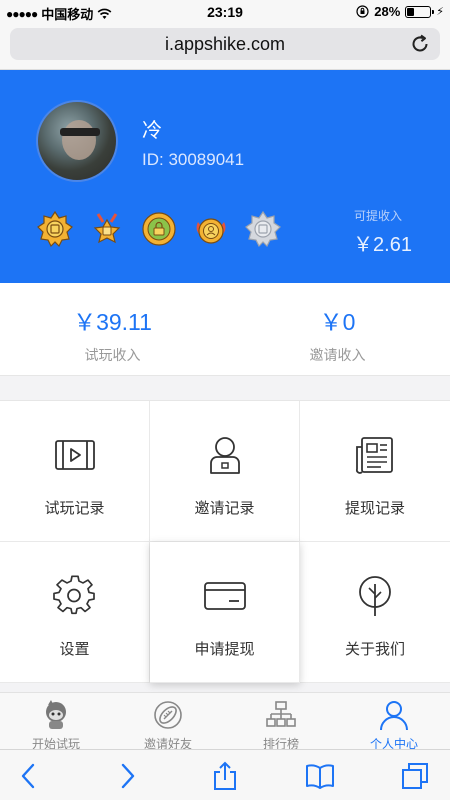 This screenshot has height=800, width=450. Describe the element at coordinates (74, 649) in the screenshot. I see `menu-label: 设置` at that location.